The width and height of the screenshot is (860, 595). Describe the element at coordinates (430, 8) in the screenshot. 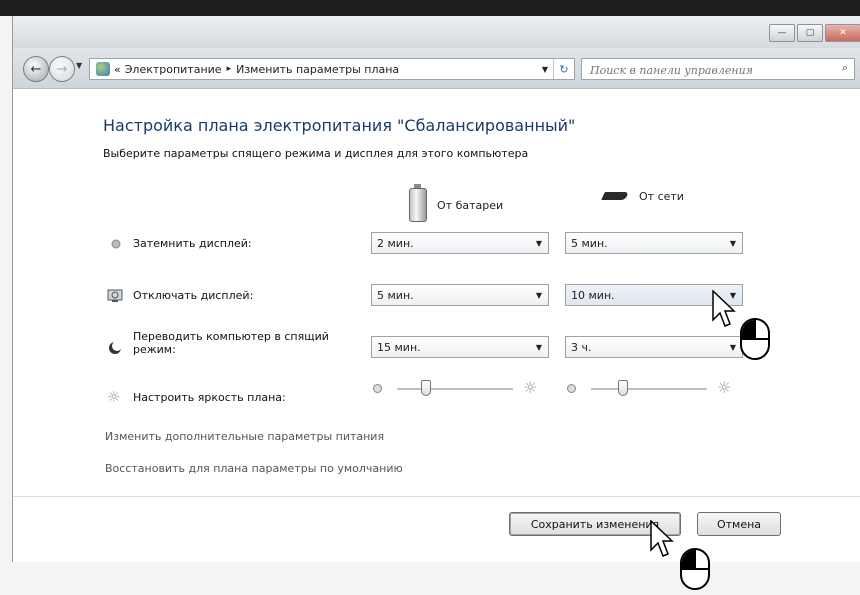

I see `screen-top-border` at that location.